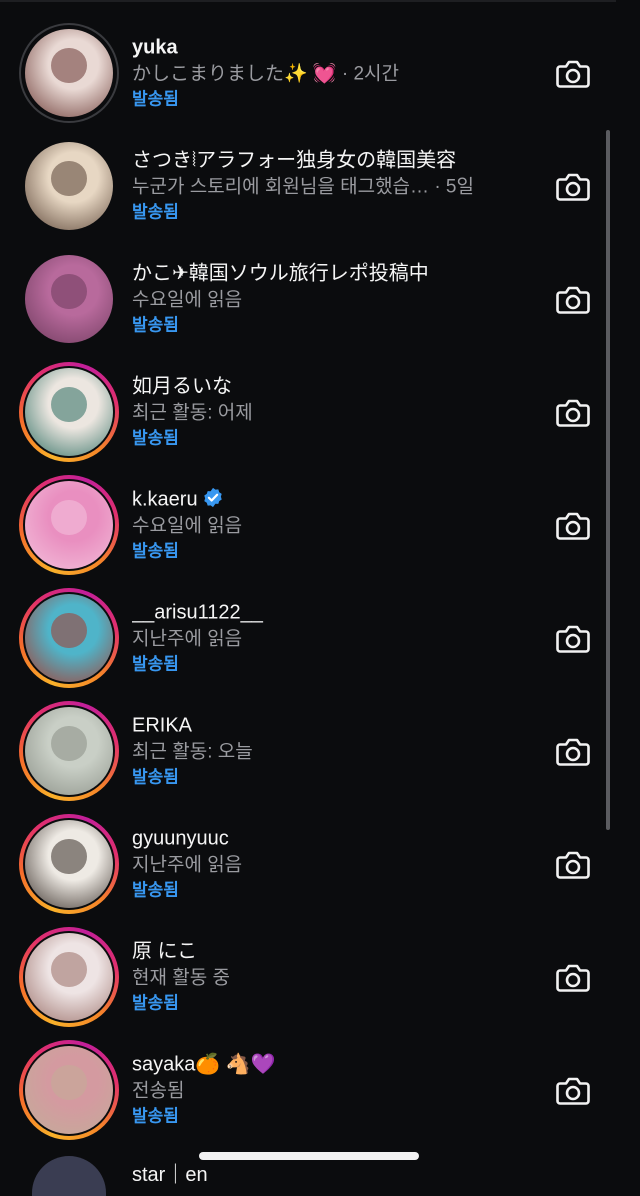 The height and width of the screenshot is (1196, 640). I want to click on thread-username: かこ✈韓国ソウル旅行レポ投稿中, so click(337, 273).